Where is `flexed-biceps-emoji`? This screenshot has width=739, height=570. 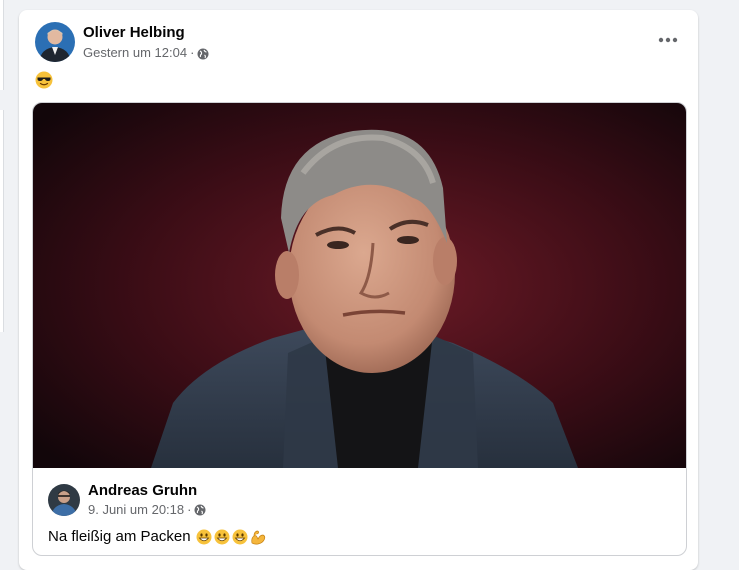
flexed-biceps-emoji is located at coordinates (258, 537).